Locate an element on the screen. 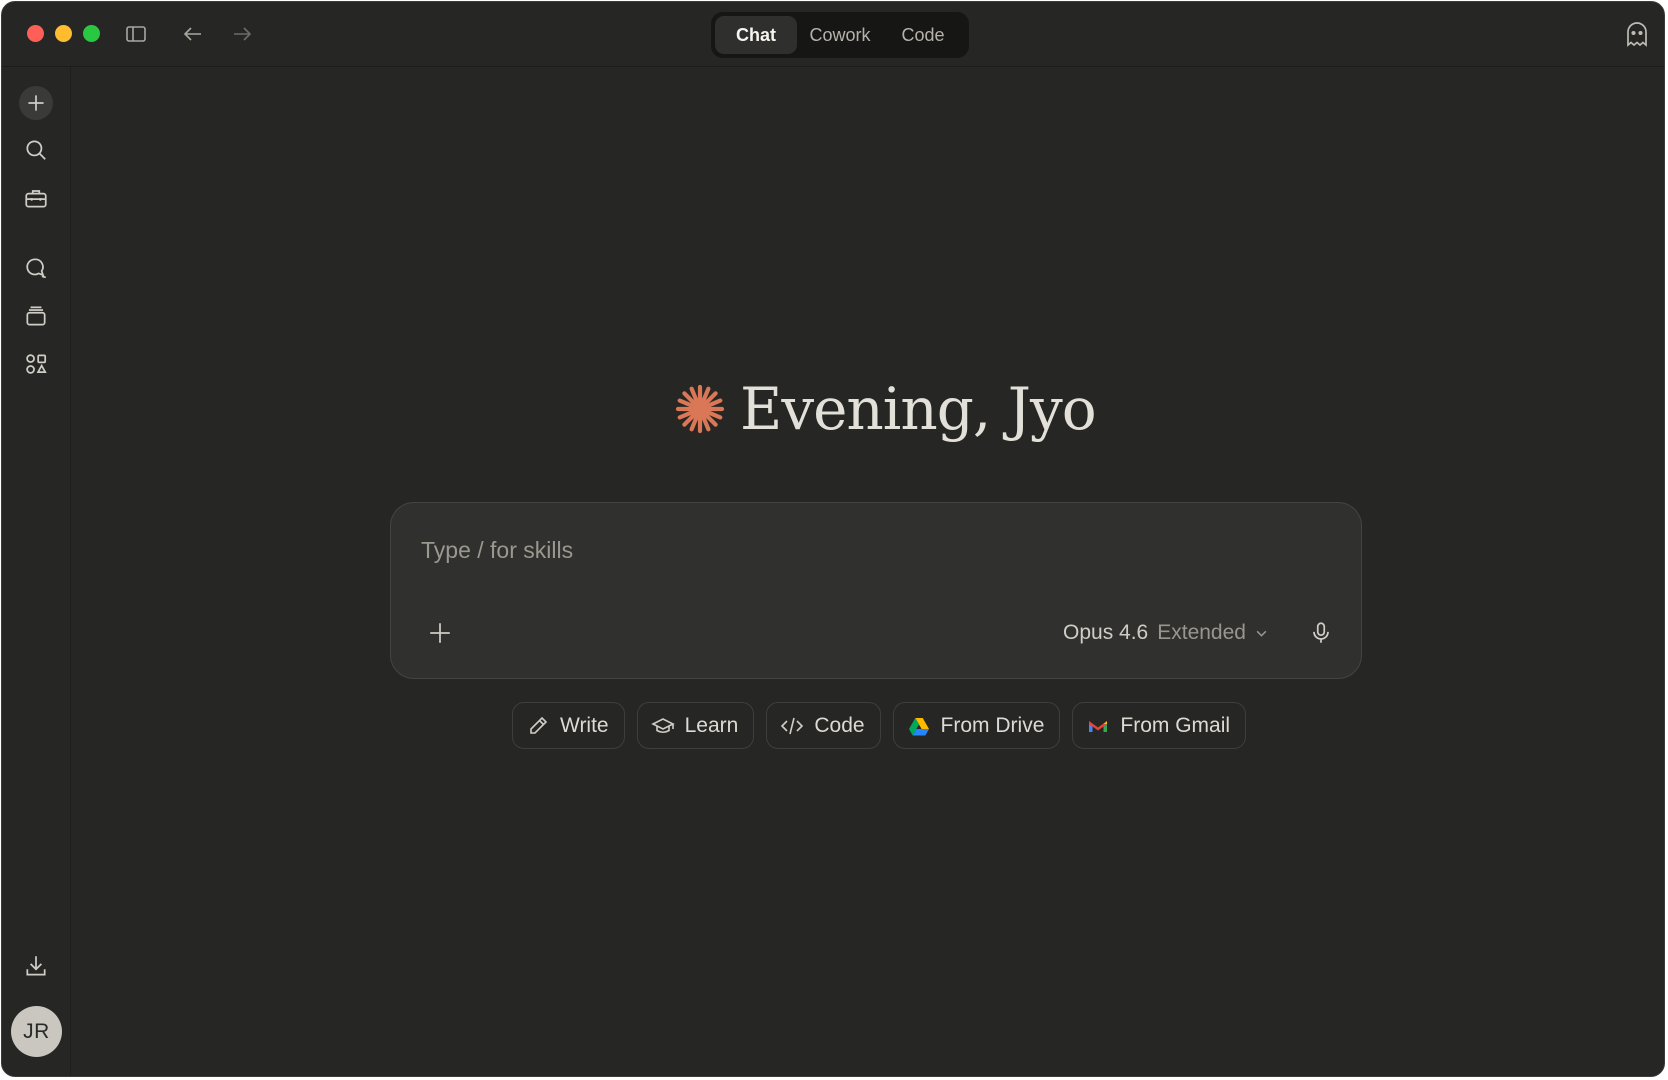 The height and width of the screenshot is (1080, 1668). greeting-text: Evening, Jyo is located at coordinates (918, 409).